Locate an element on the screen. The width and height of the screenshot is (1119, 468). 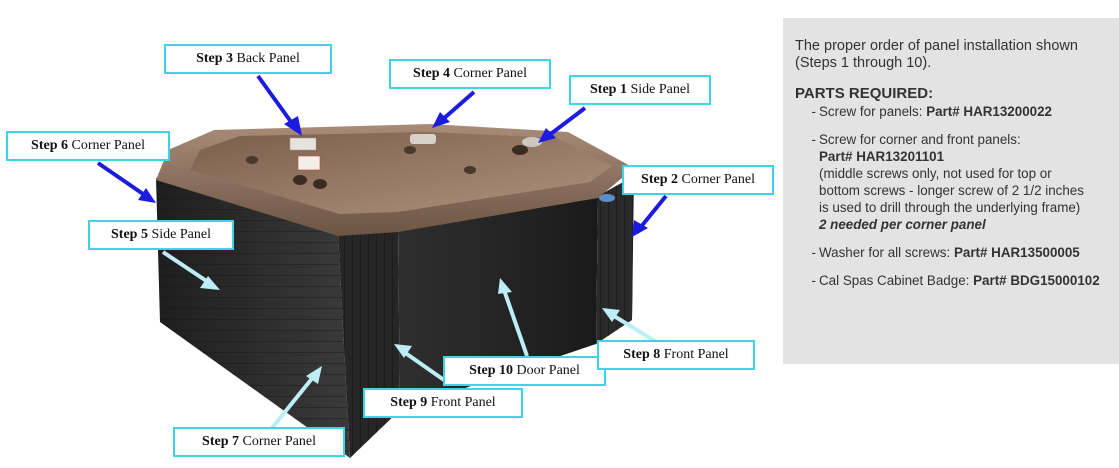
callout-step-10: Step 10 Door Panel is located at coordinates (524, 371).